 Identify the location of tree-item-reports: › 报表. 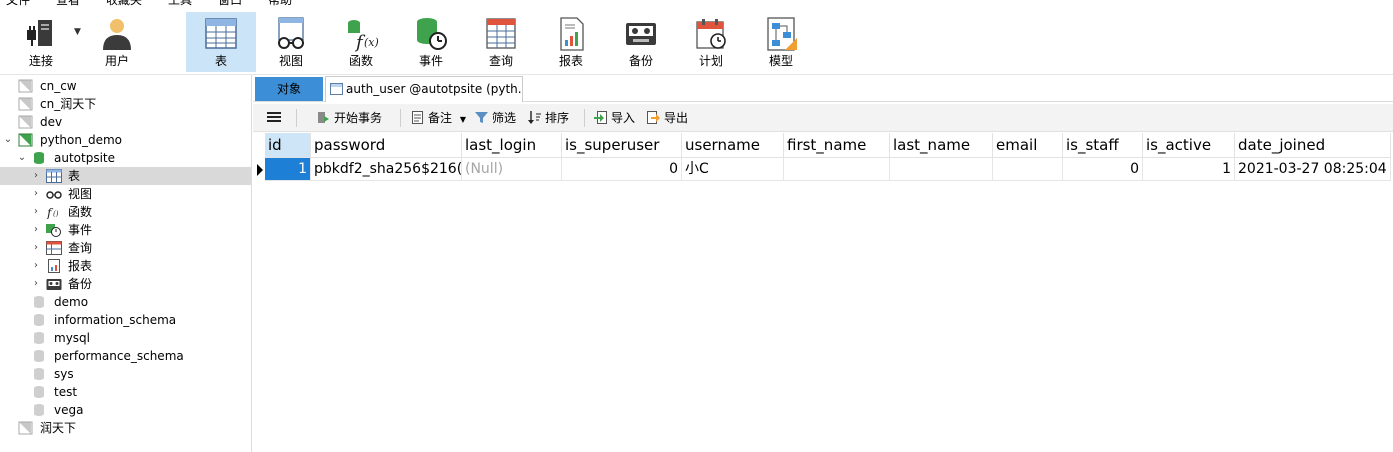
(125, 266).